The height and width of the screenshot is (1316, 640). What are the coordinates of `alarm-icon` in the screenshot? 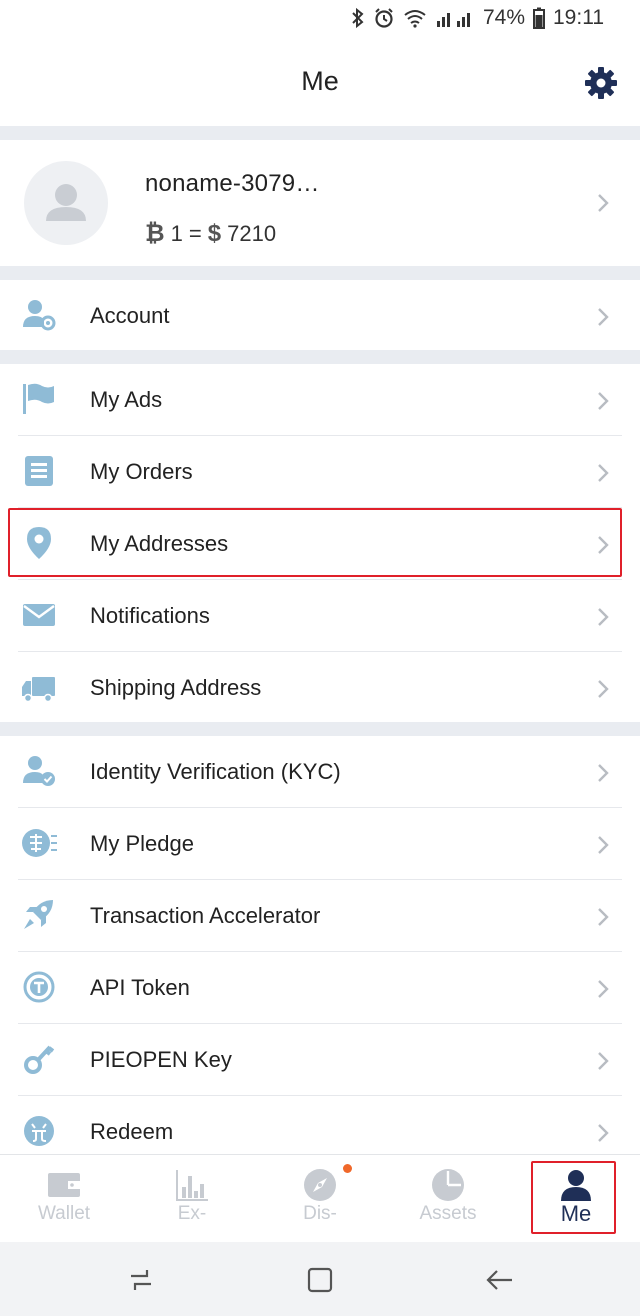 It's located at (384, 18).